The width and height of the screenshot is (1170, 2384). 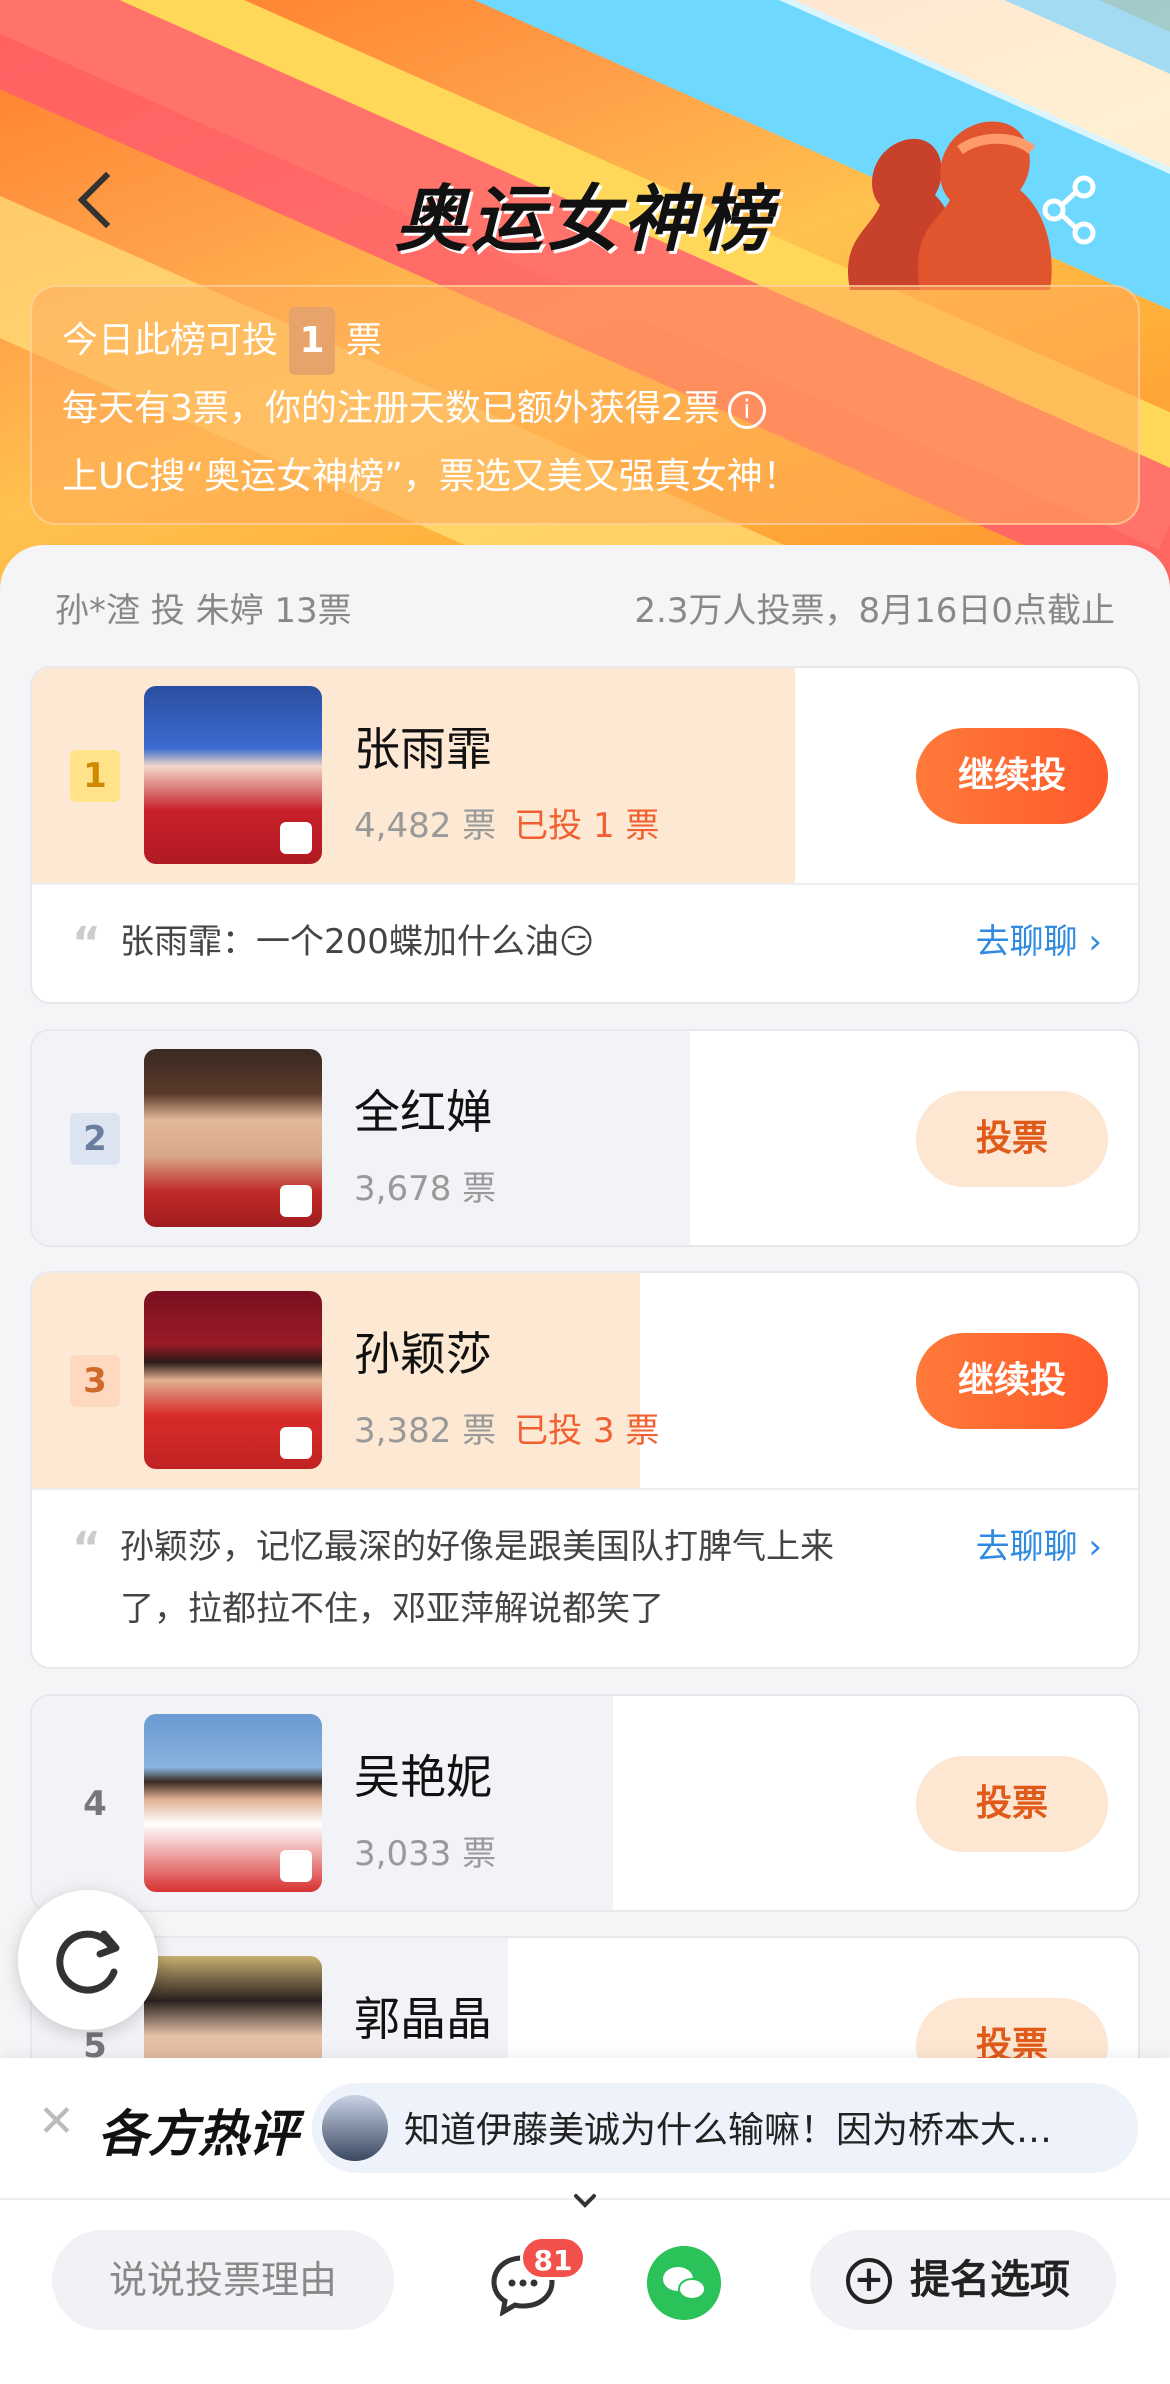 What do you see at coordinates (425, 1189) in the screenshot?
I see `vote-count: 3,678 票` at bounding box center [425, 1189].